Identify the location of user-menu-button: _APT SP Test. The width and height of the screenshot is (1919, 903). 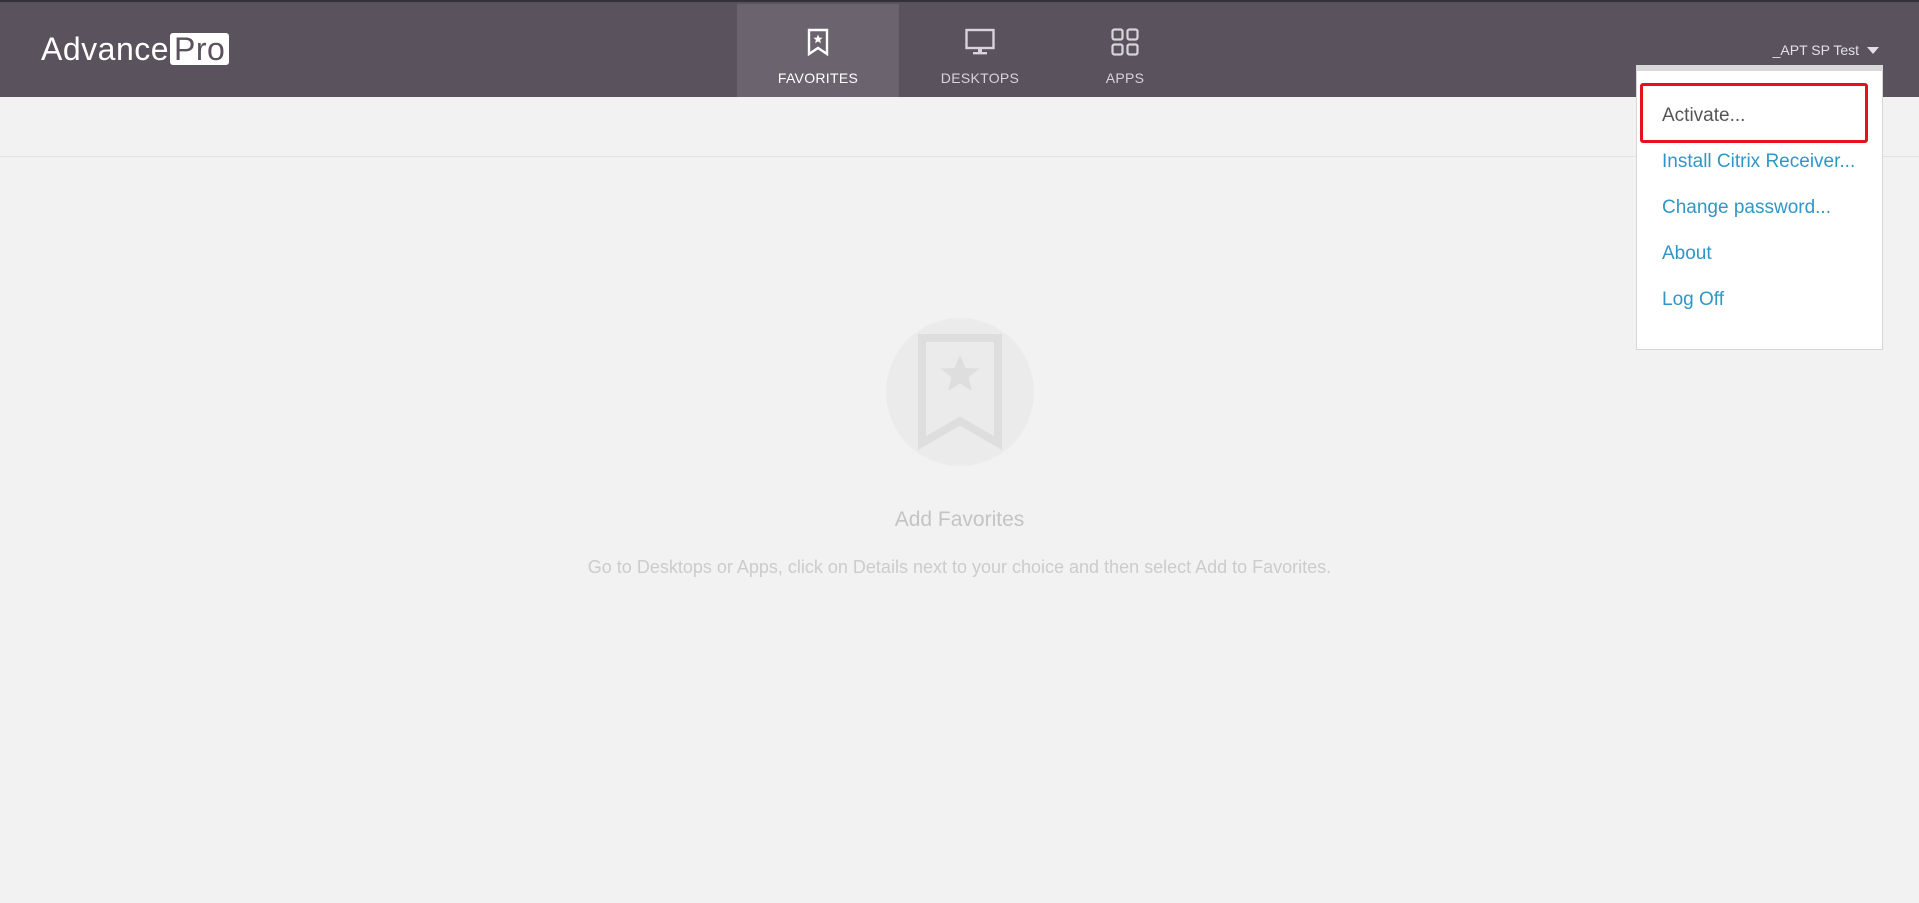
(1826, 50).